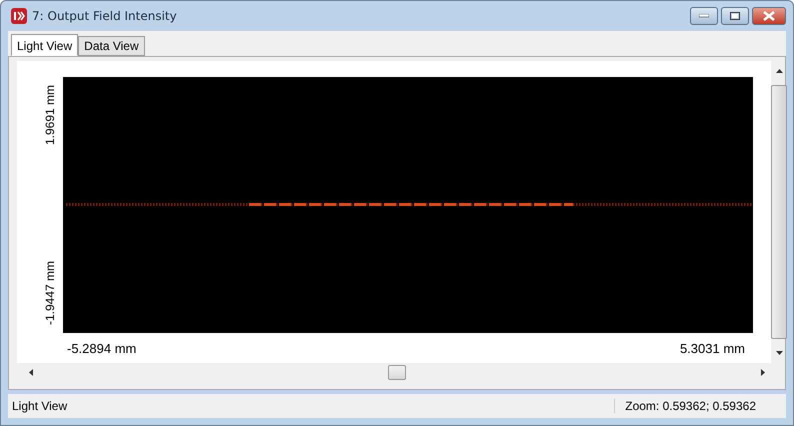 The image size is (794, 426). Describe the element at coordinates (44, 45) in the screenshot. I see `view-tab: Light View` at that location.